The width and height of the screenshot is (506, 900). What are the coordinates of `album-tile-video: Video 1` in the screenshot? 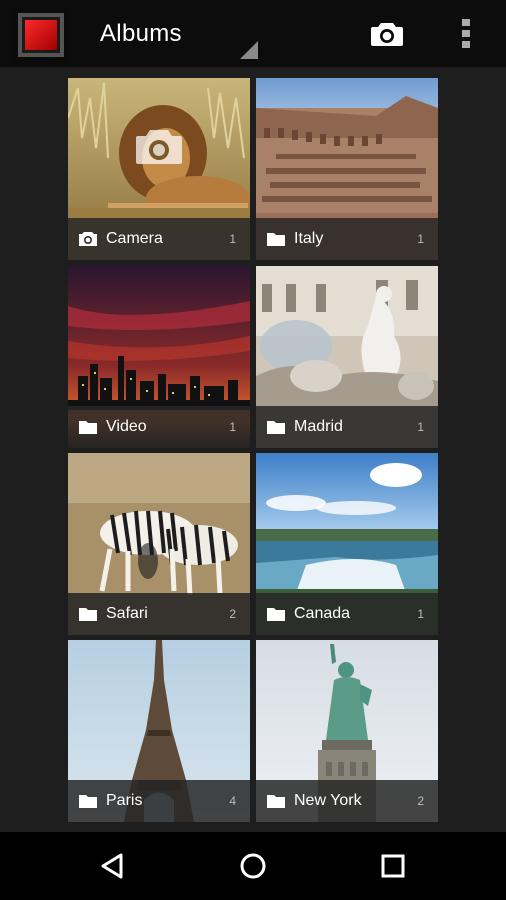 It's located at (159, 357).